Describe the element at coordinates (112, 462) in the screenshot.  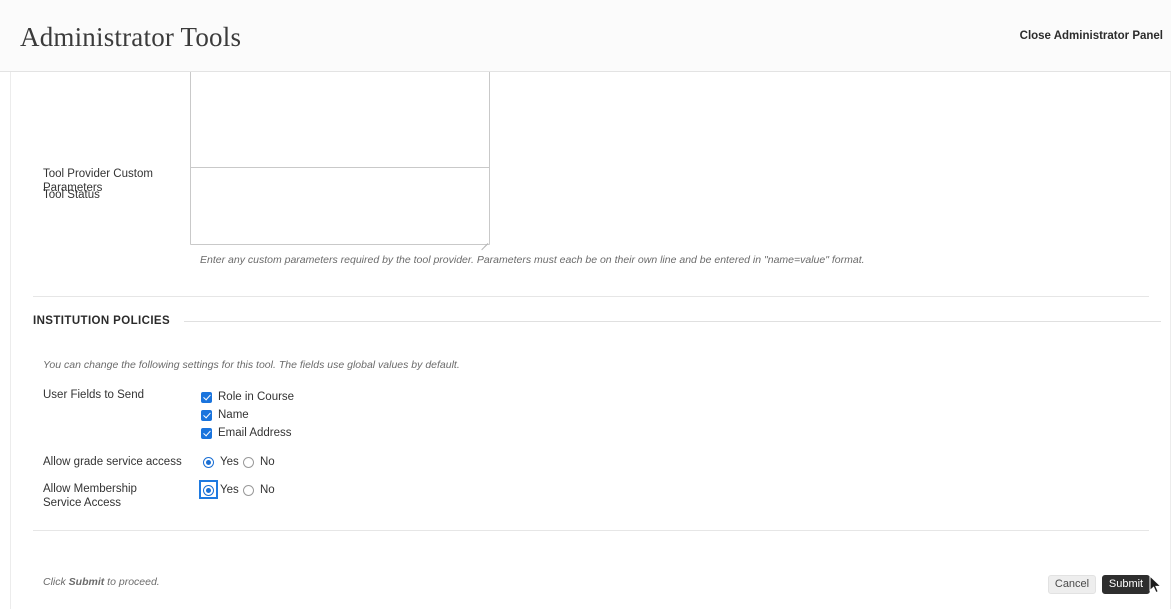
I see `allow-grade-service-access-label: Allow grade service access` at that location.